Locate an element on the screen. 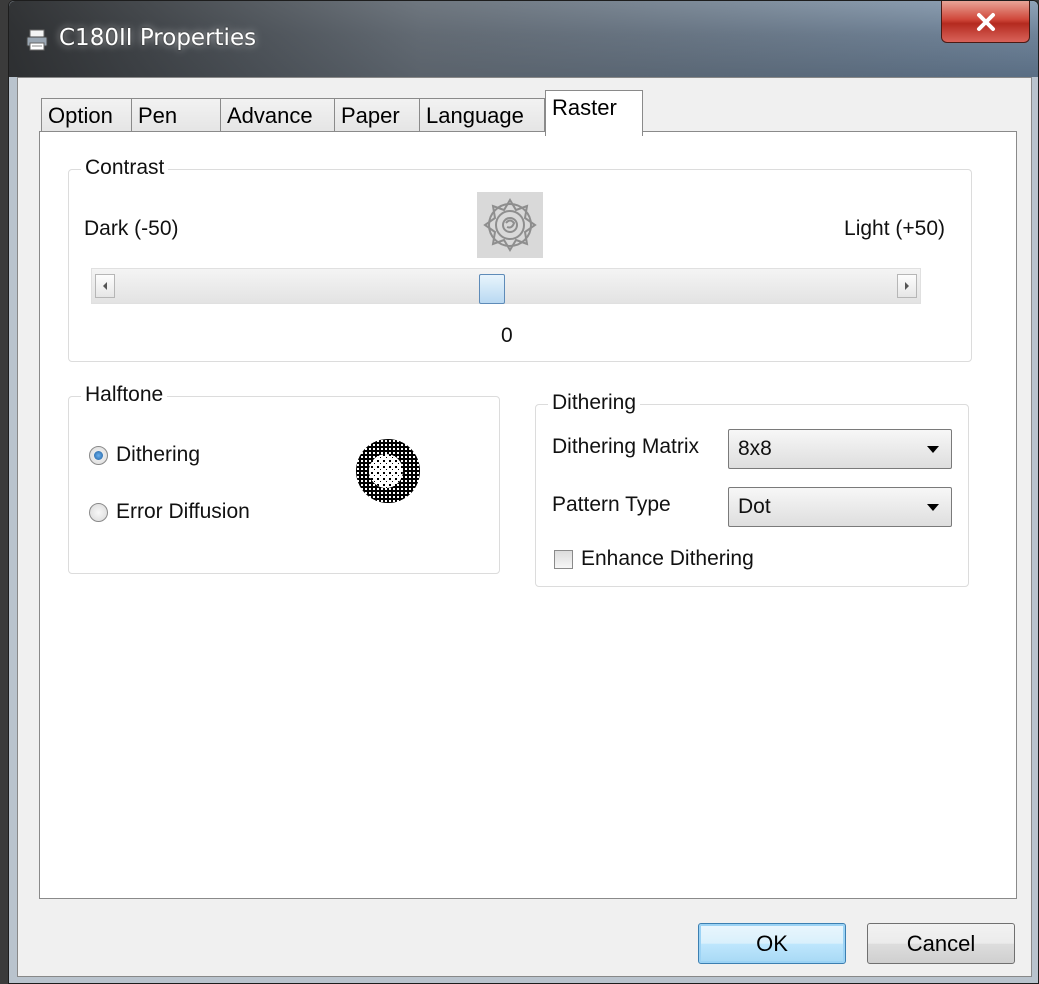  close-button is located at coordinates (985, 22).